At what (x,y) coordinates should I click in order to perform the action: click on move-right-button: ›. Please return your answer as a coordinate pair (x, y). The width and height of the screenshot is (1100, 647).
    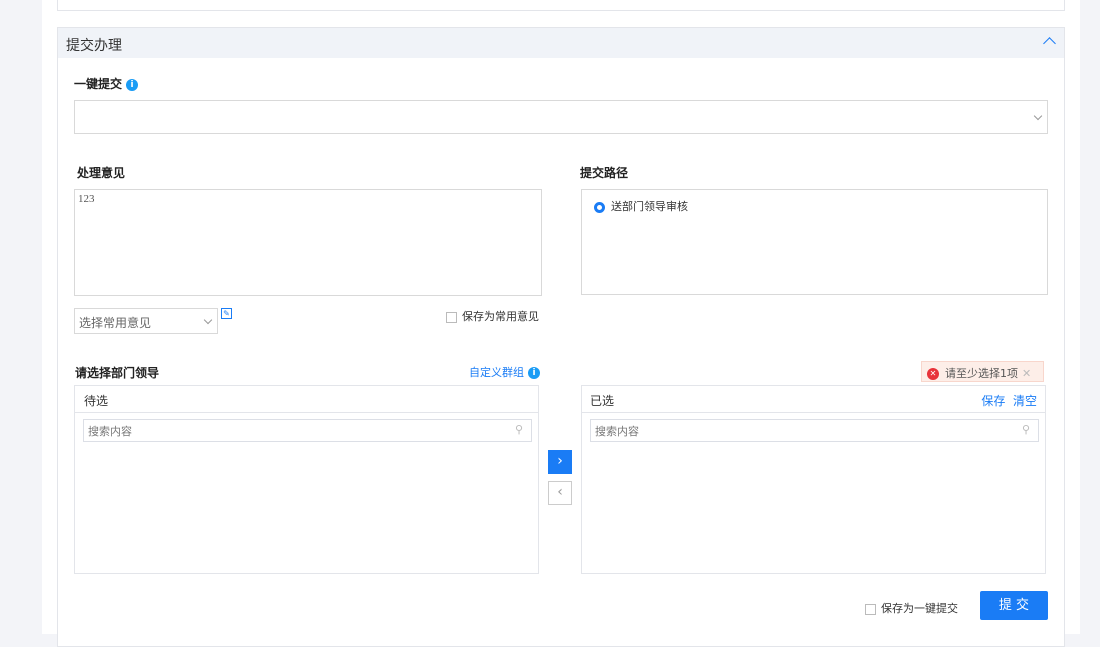
    Looking at the image, I should click on (560, 462).